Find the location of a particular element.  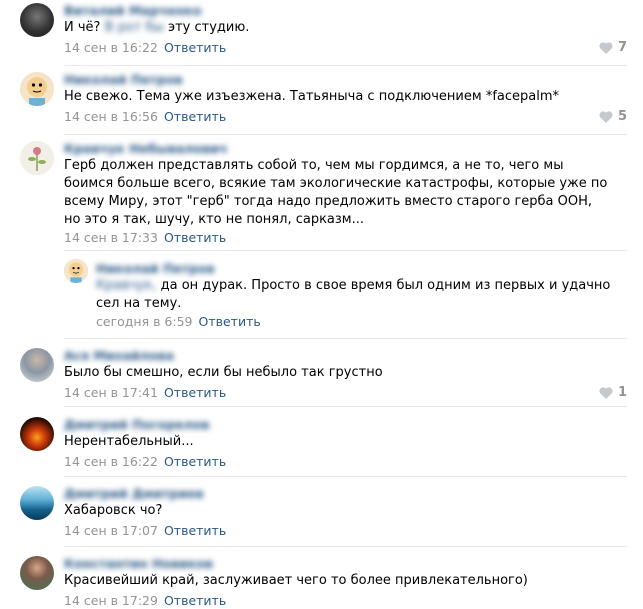

flower-drawing-avatar-icon is located at coordinates (37, 158).